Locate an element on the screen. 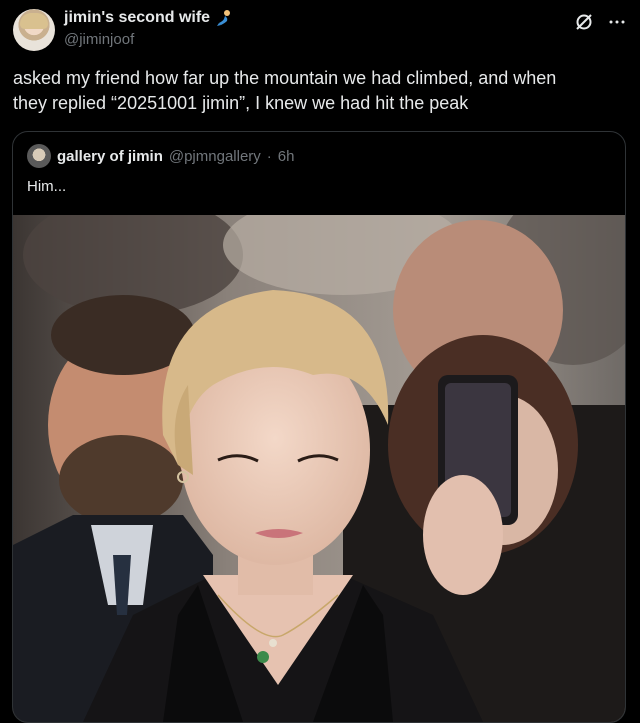 This screenshot has width=640, height=723. author-handle: @jiminjoof is located at coordinates (99, 39).